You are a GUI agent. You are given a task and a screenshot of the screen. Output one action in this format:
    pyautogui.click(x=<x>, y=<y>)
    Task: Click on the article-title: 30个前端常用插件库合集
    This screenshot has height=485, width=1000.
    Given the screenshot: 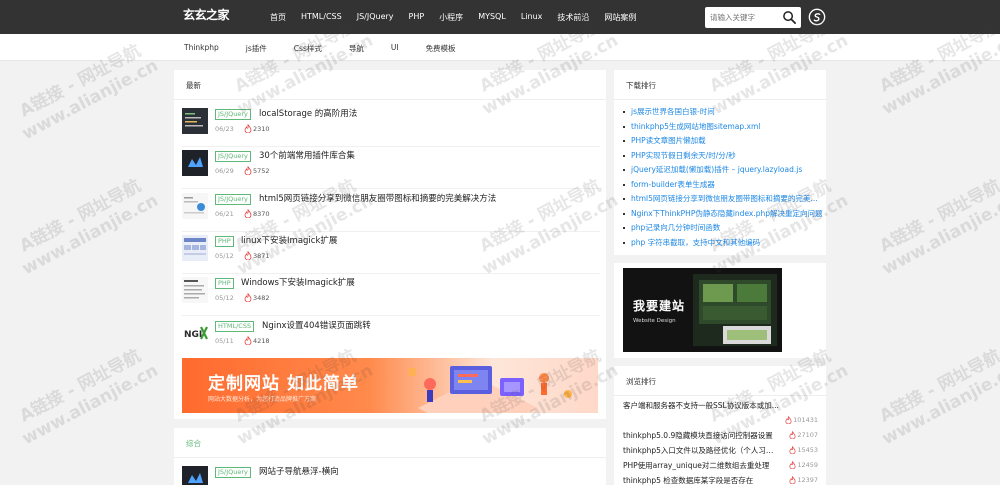 What is the action you would take?
    pyautogui.click(x=307, y=155)
    